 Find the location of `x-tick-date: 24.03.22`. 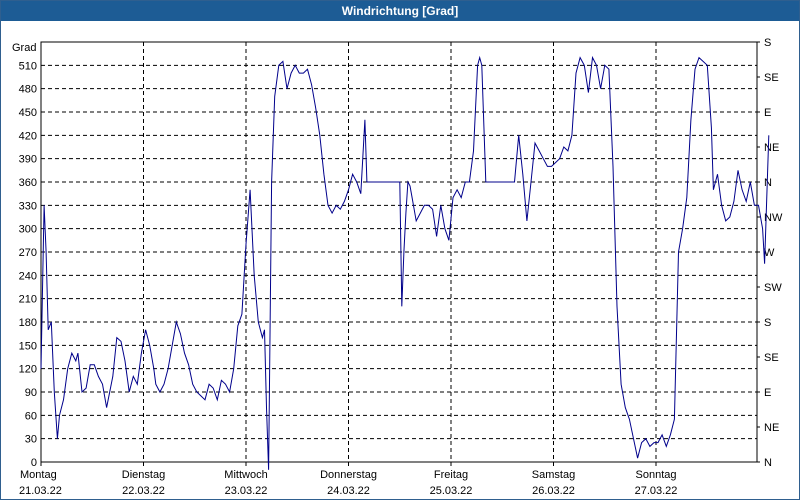

x-tick-date: 24.03.22 is located at coordinates (348, 491).